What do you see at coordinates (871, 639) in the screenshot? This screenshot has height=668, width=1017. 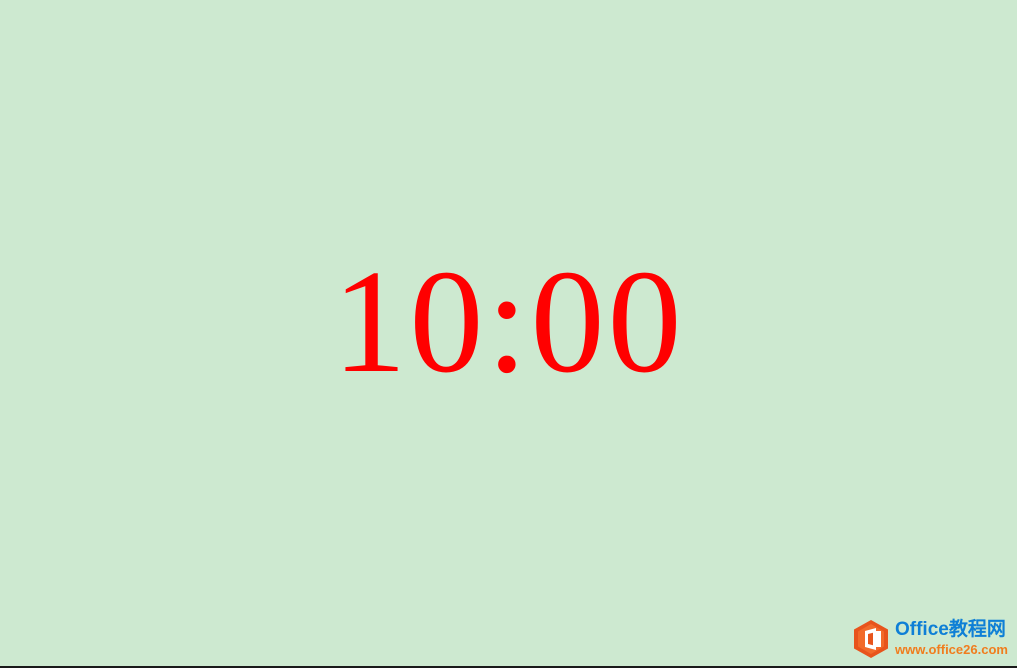 I see `office-logo-icon` at bounding box center [871, 639].